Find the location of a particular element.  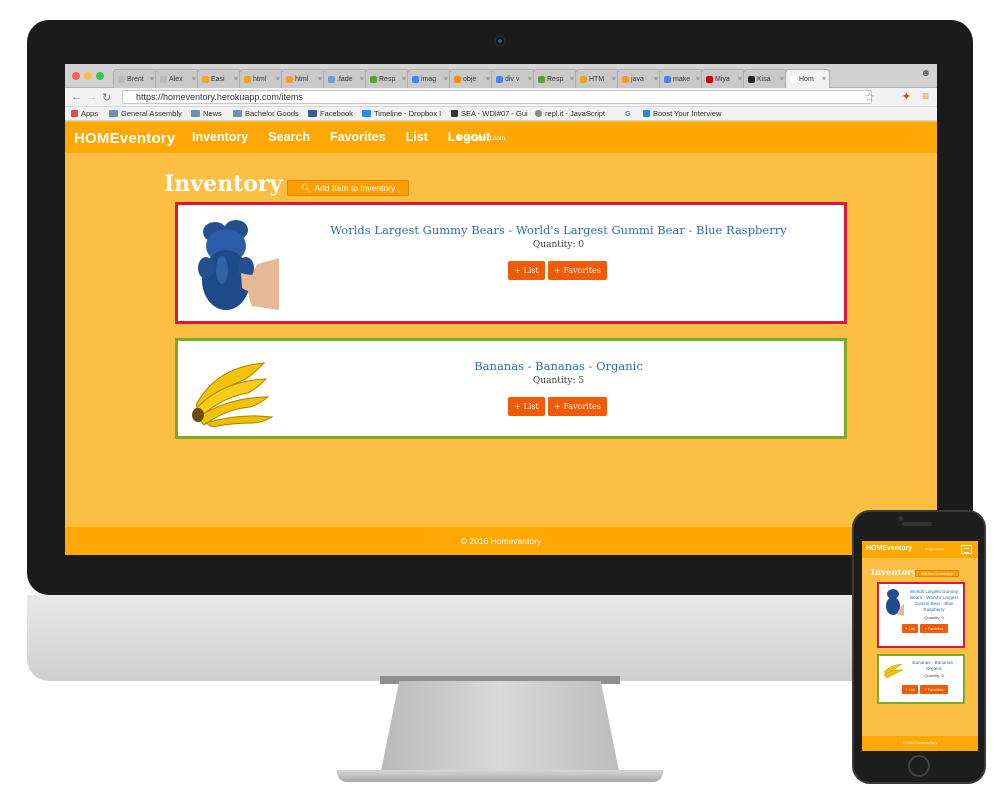

back-icon: ← is located at coordinates (76, 97).